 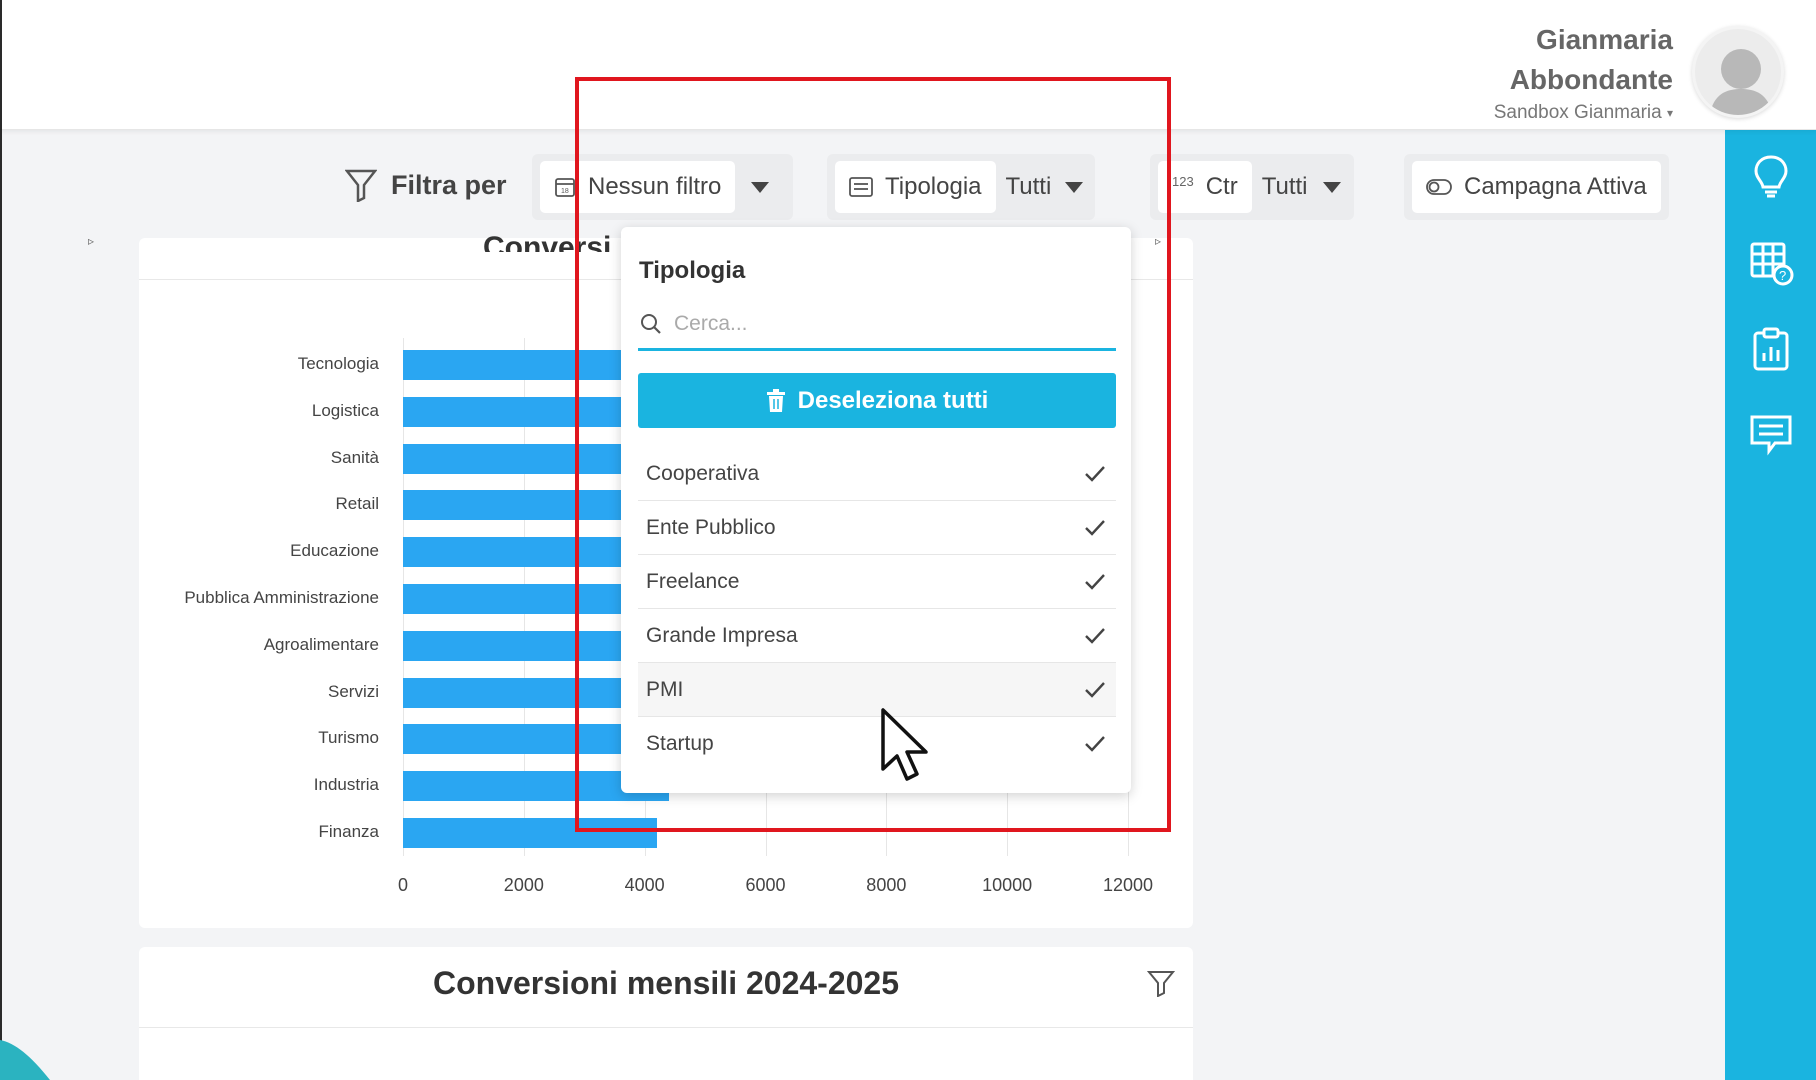 I want to click on lightbulb-icon, so click(x=1771, y=176).